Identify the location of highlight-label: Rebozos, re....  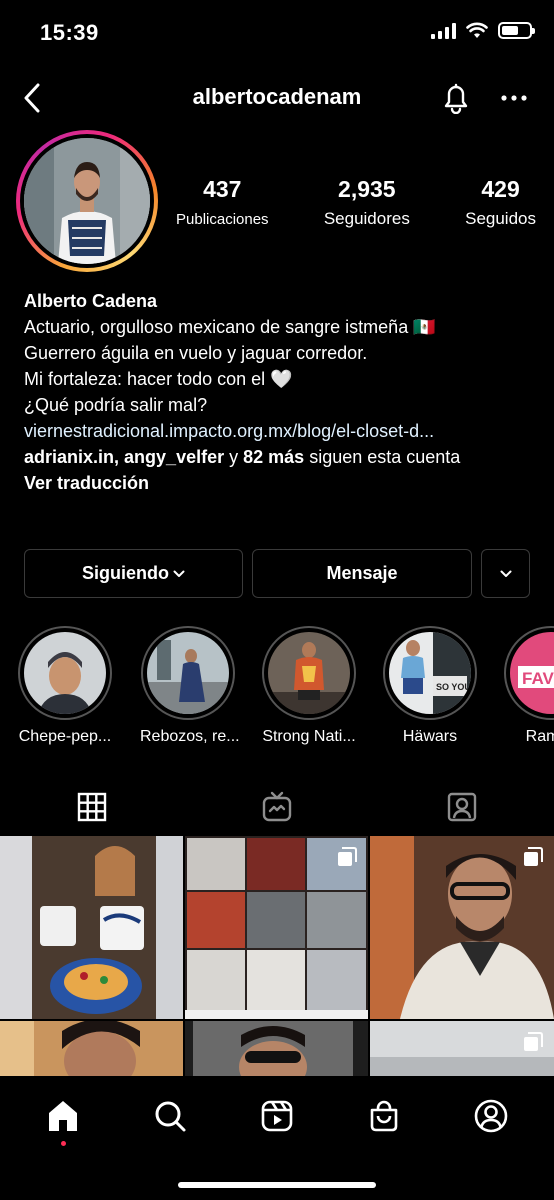
(190, 736).